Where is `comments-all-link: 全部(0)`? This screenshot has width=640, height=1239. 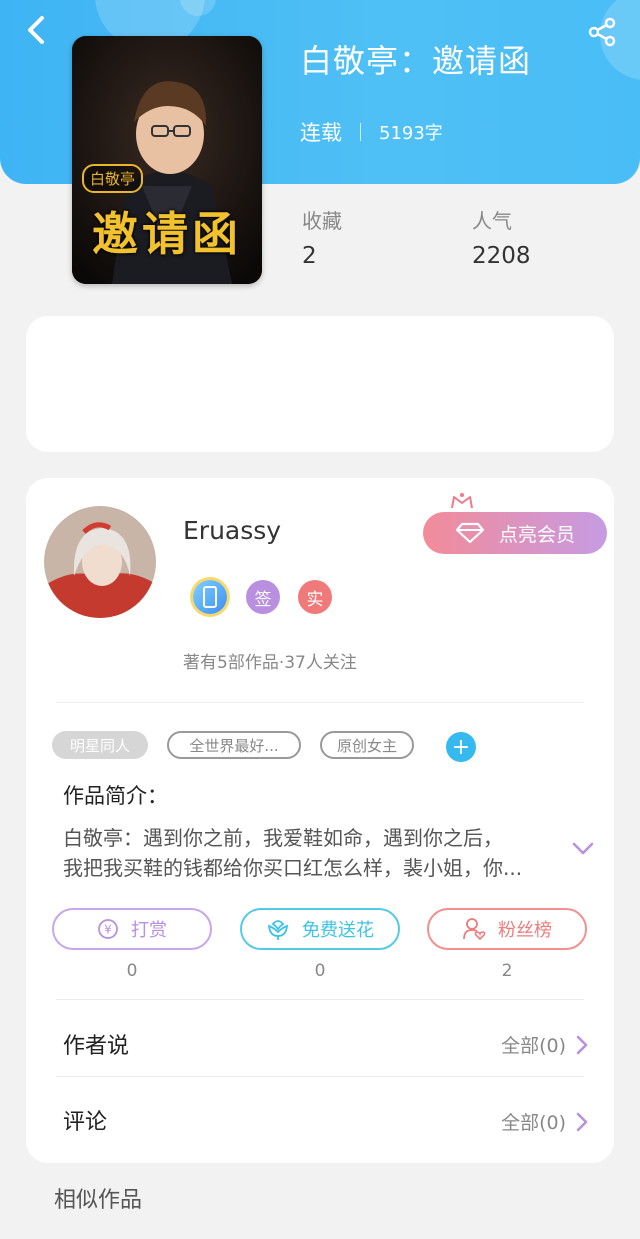 comments-all-link: 全部(0) is located at coordinates (544, 1121).